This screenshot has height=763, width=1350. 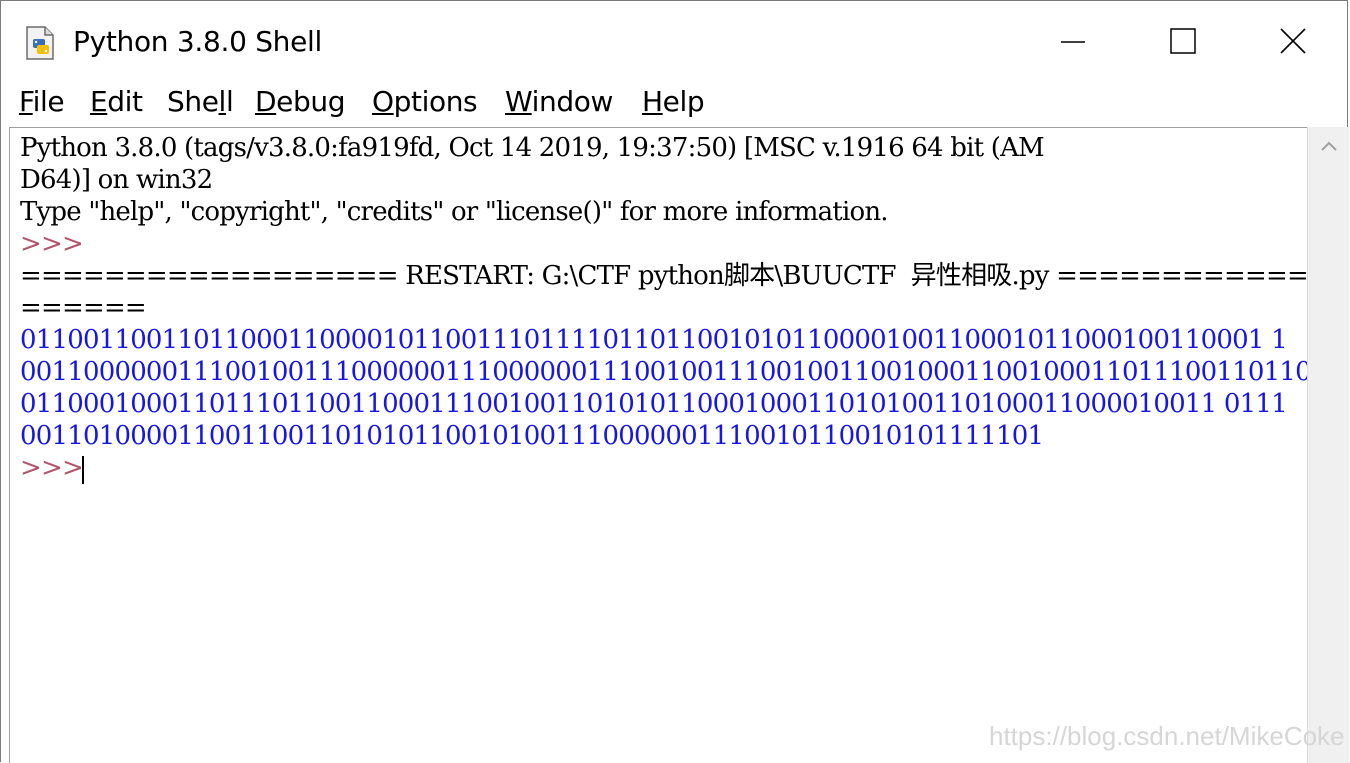 I want to click on menu-options: Options, so click(x=425, y=101).